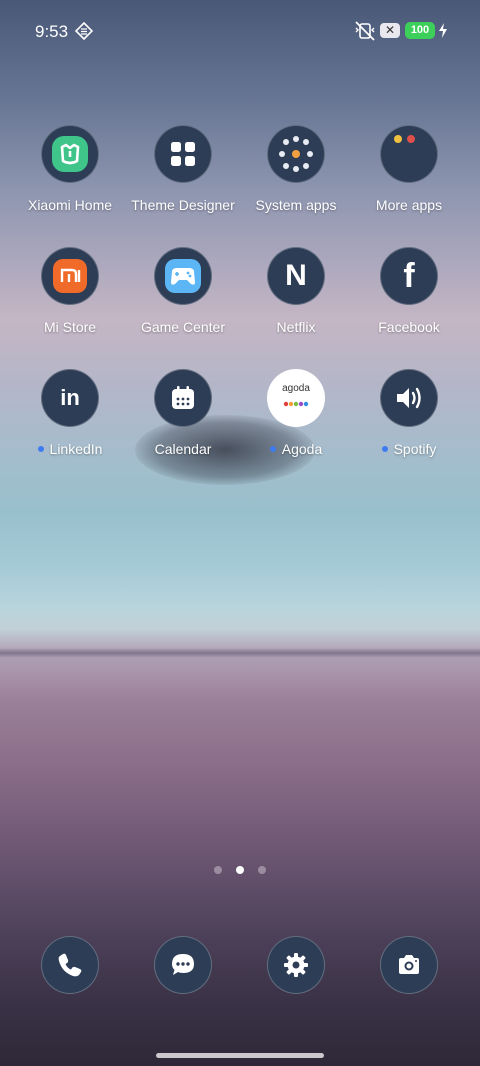 Image resolution: width=480 pixels, height=1066 pixels. I want to click on dock-messages, so click(183, 965).